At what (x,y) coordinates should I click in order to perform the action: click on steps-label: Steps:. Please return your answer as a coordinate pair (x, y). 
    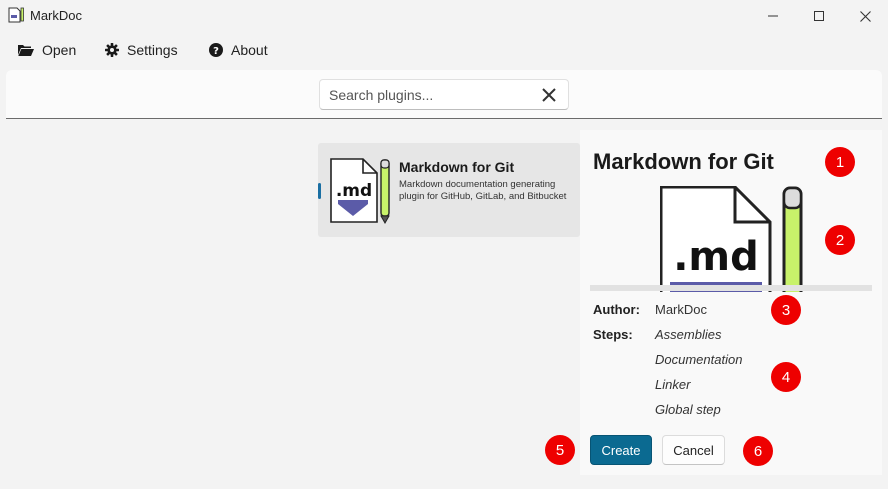
    Looking at the image, I should click on (613, 334).